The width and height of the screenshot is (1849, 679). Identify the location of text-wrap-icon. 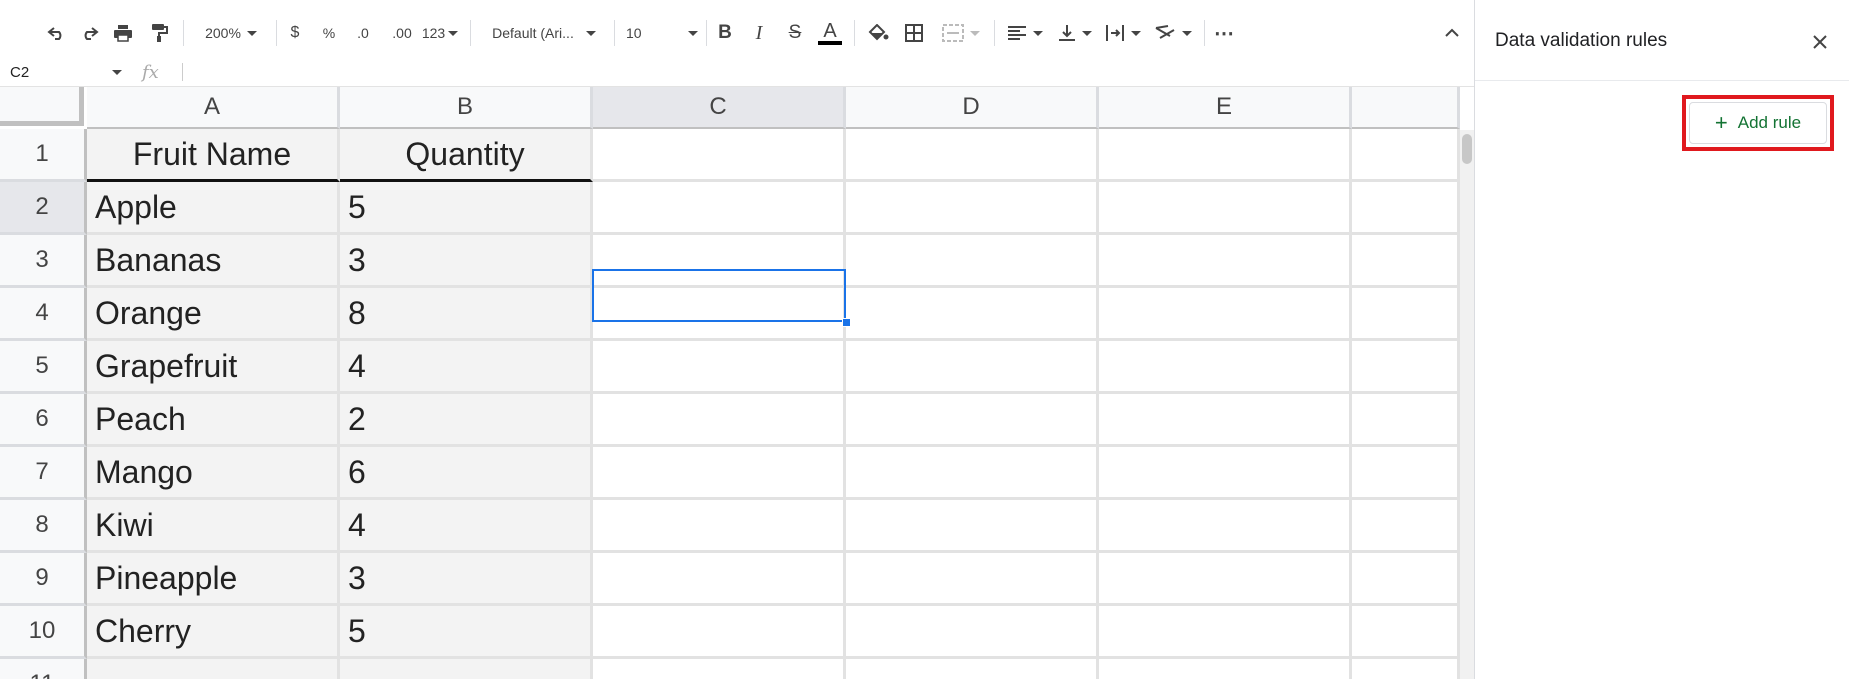
(1123, 33).